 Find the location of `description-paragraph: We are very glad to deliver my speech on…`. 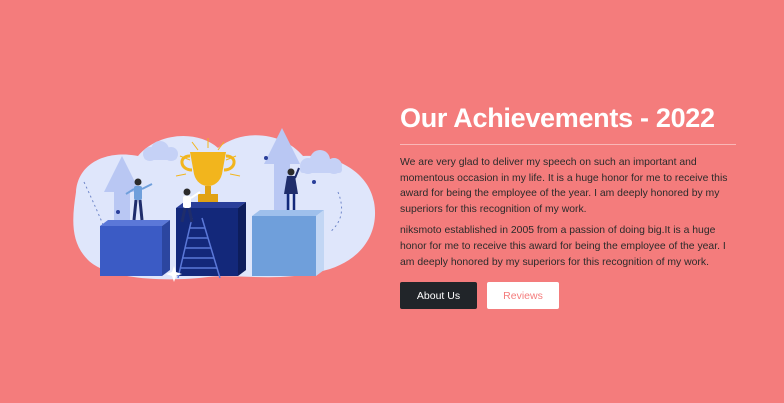

description-paragraph: We are very glad to deliver my speech on… is located at coordinates (564, 186).